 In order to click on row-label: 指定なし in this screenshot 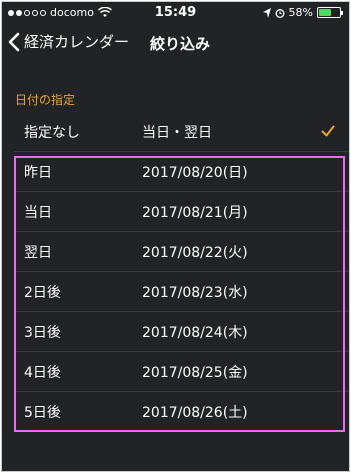, I will do `click(52, 133)`.